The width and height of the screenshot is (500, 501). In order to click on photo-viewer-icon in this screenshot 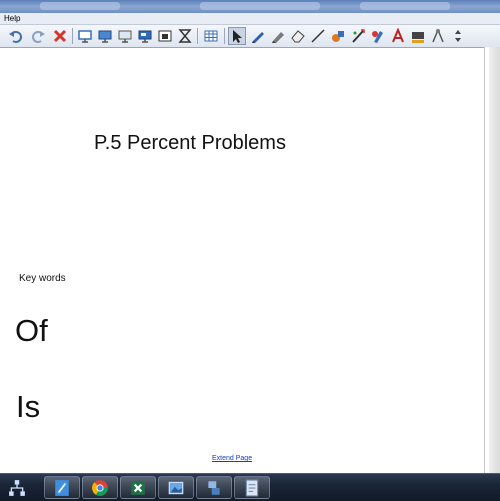, I will do `click(176, 487)`.